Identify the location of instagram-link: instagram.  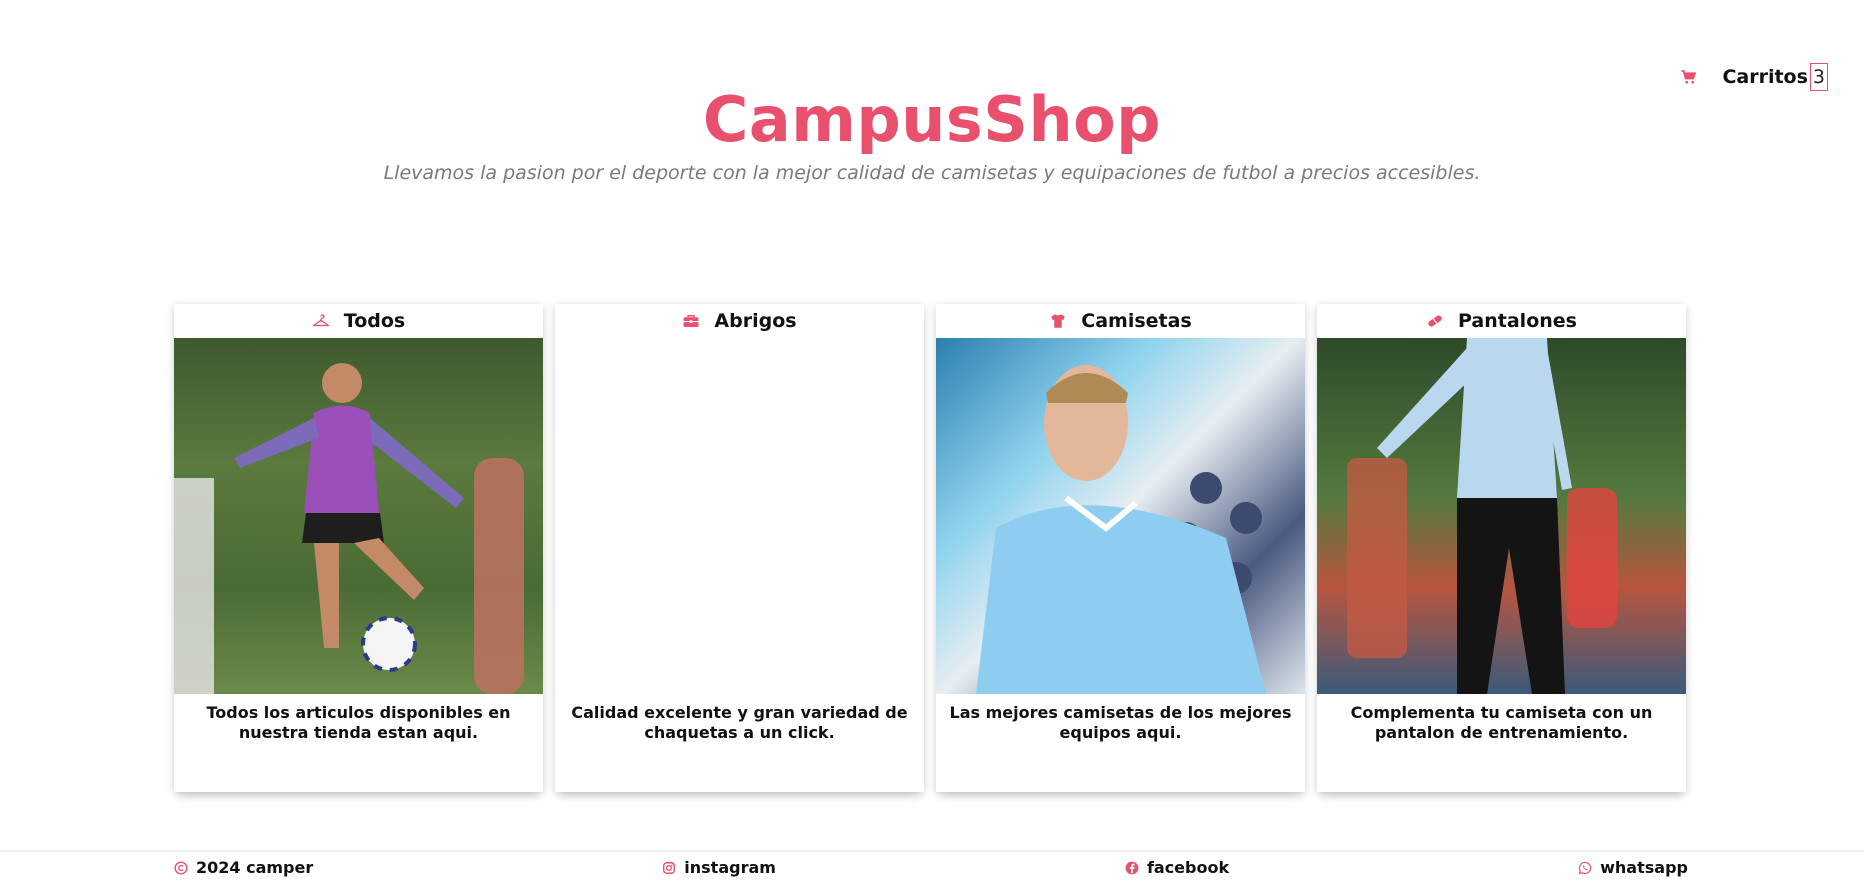
(719, 867).